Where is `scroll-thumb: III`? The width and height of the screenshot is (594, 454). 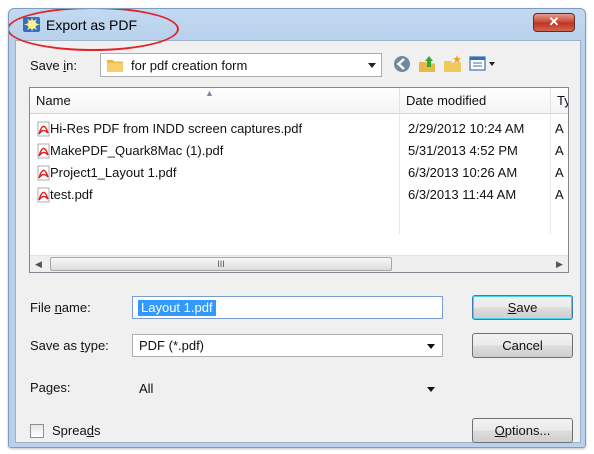 scroll-thumb: III is located at coordinates (221, 264).